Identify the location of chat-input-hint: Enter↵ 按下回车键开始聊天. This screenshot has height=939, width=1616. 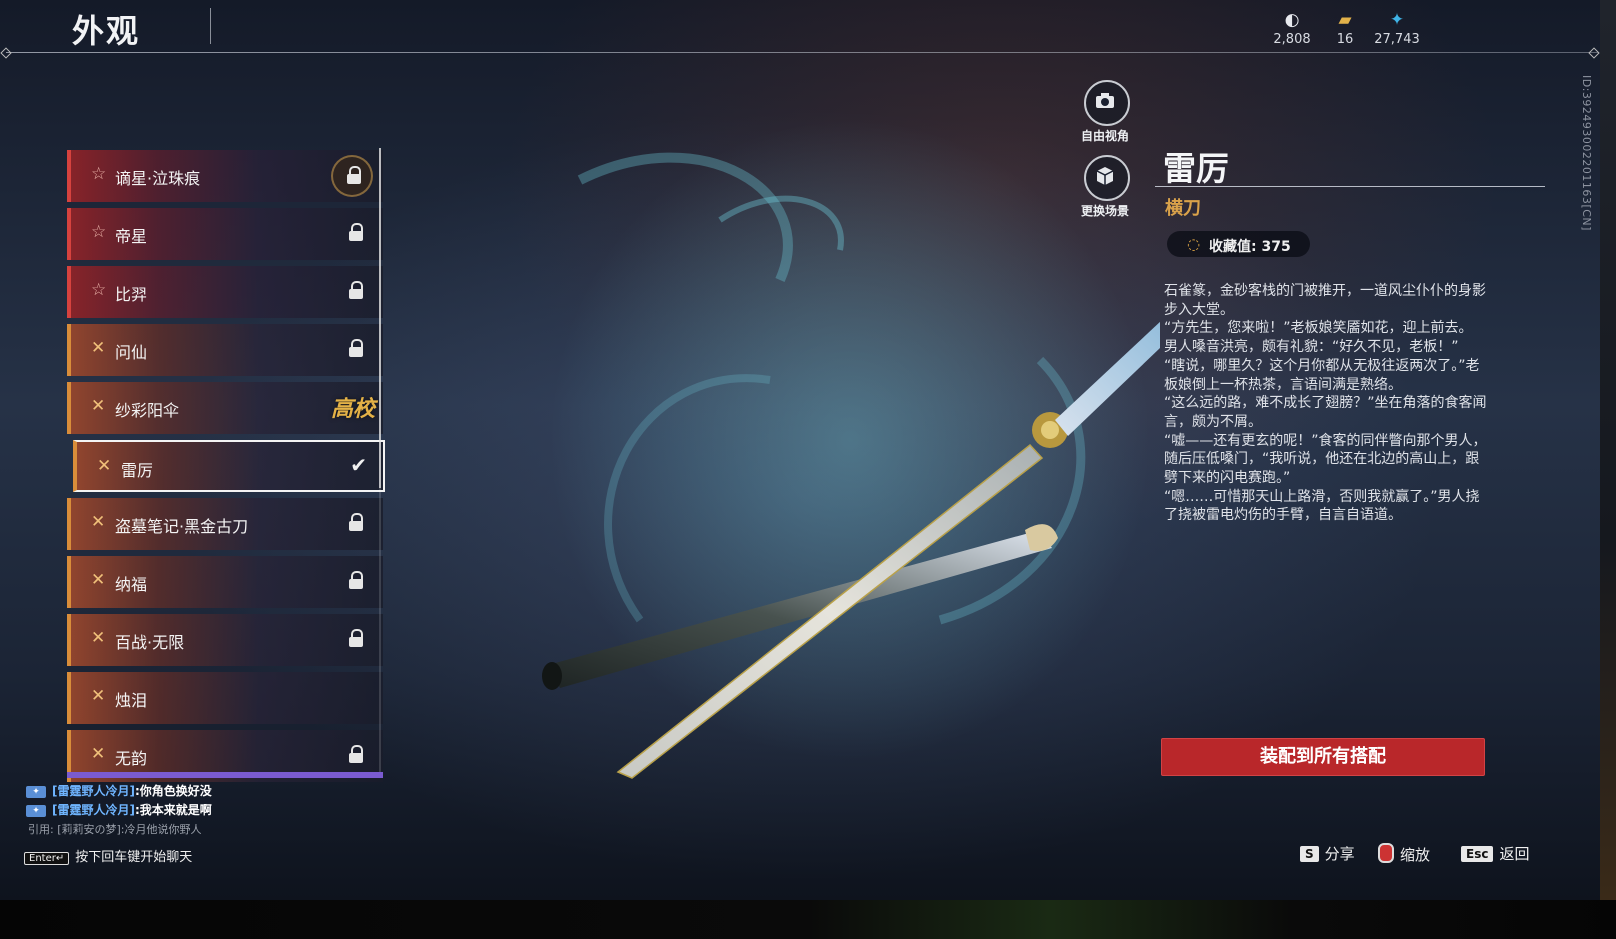
(108, 855).